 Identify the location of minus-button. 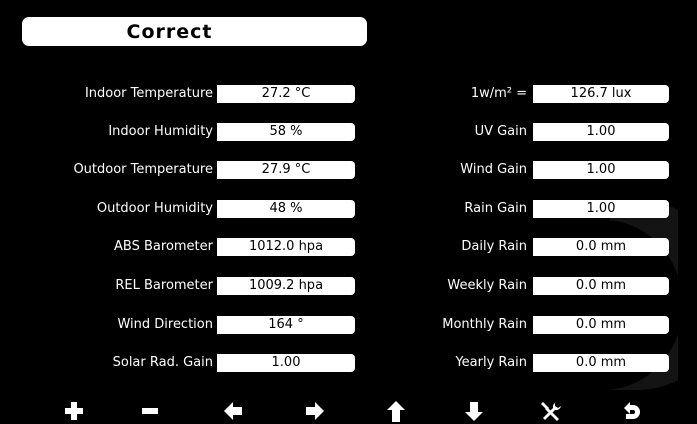
(150, 412).